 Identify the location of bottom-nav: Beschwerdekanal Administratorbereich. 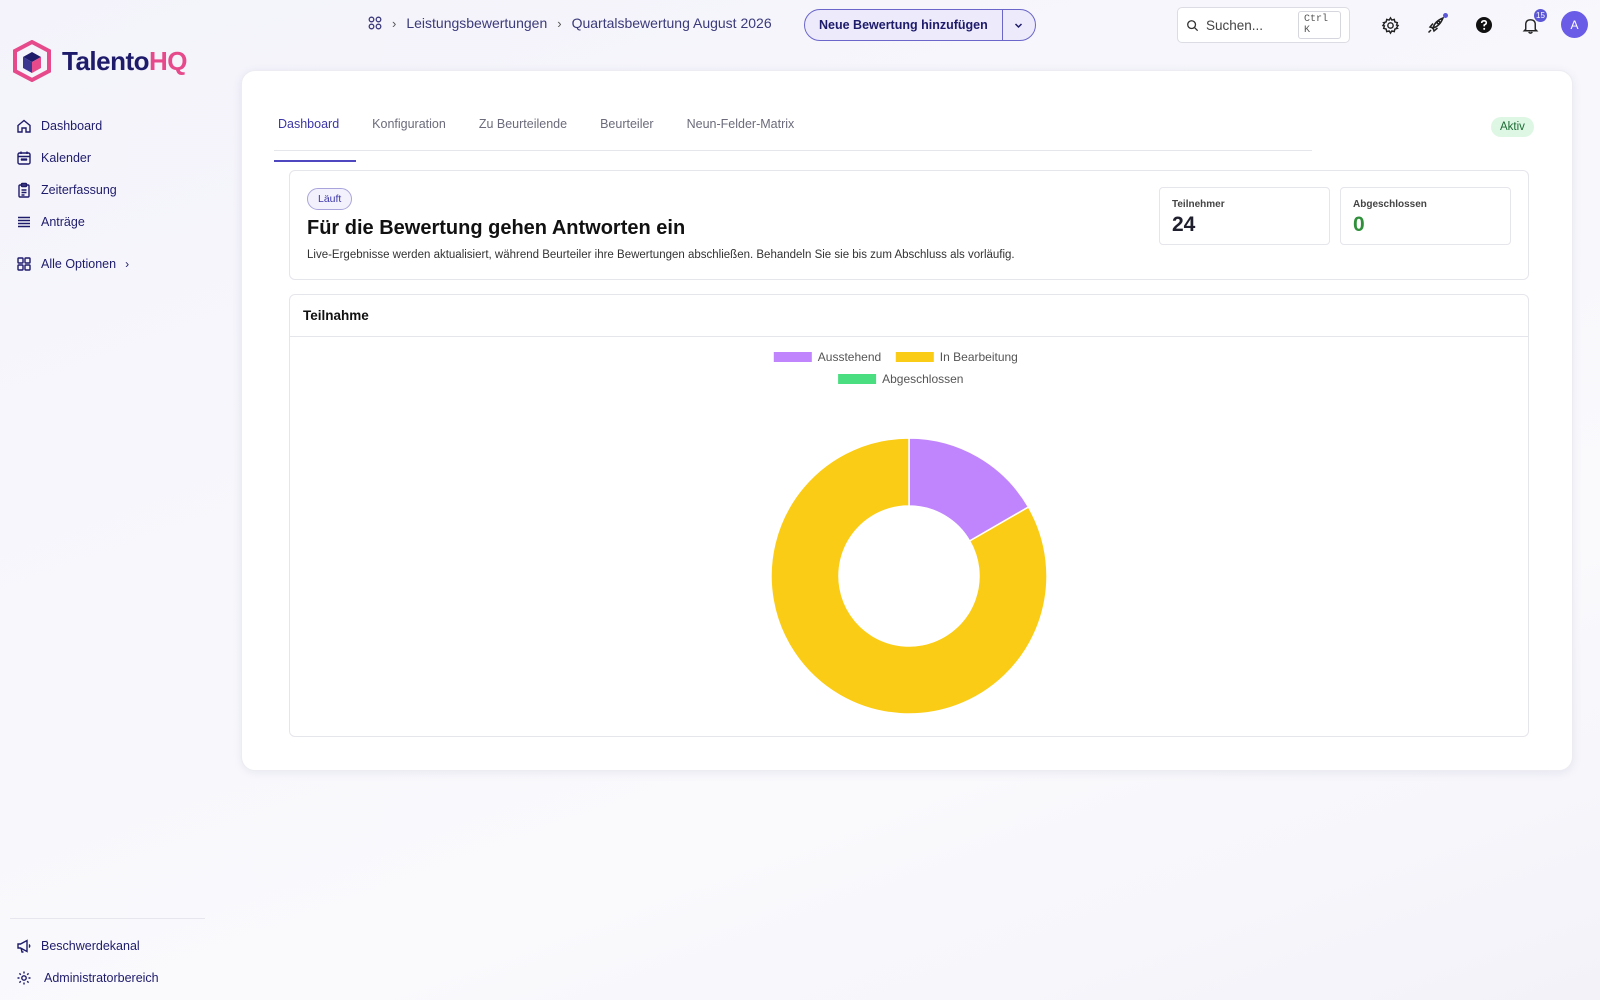
(87, 962).